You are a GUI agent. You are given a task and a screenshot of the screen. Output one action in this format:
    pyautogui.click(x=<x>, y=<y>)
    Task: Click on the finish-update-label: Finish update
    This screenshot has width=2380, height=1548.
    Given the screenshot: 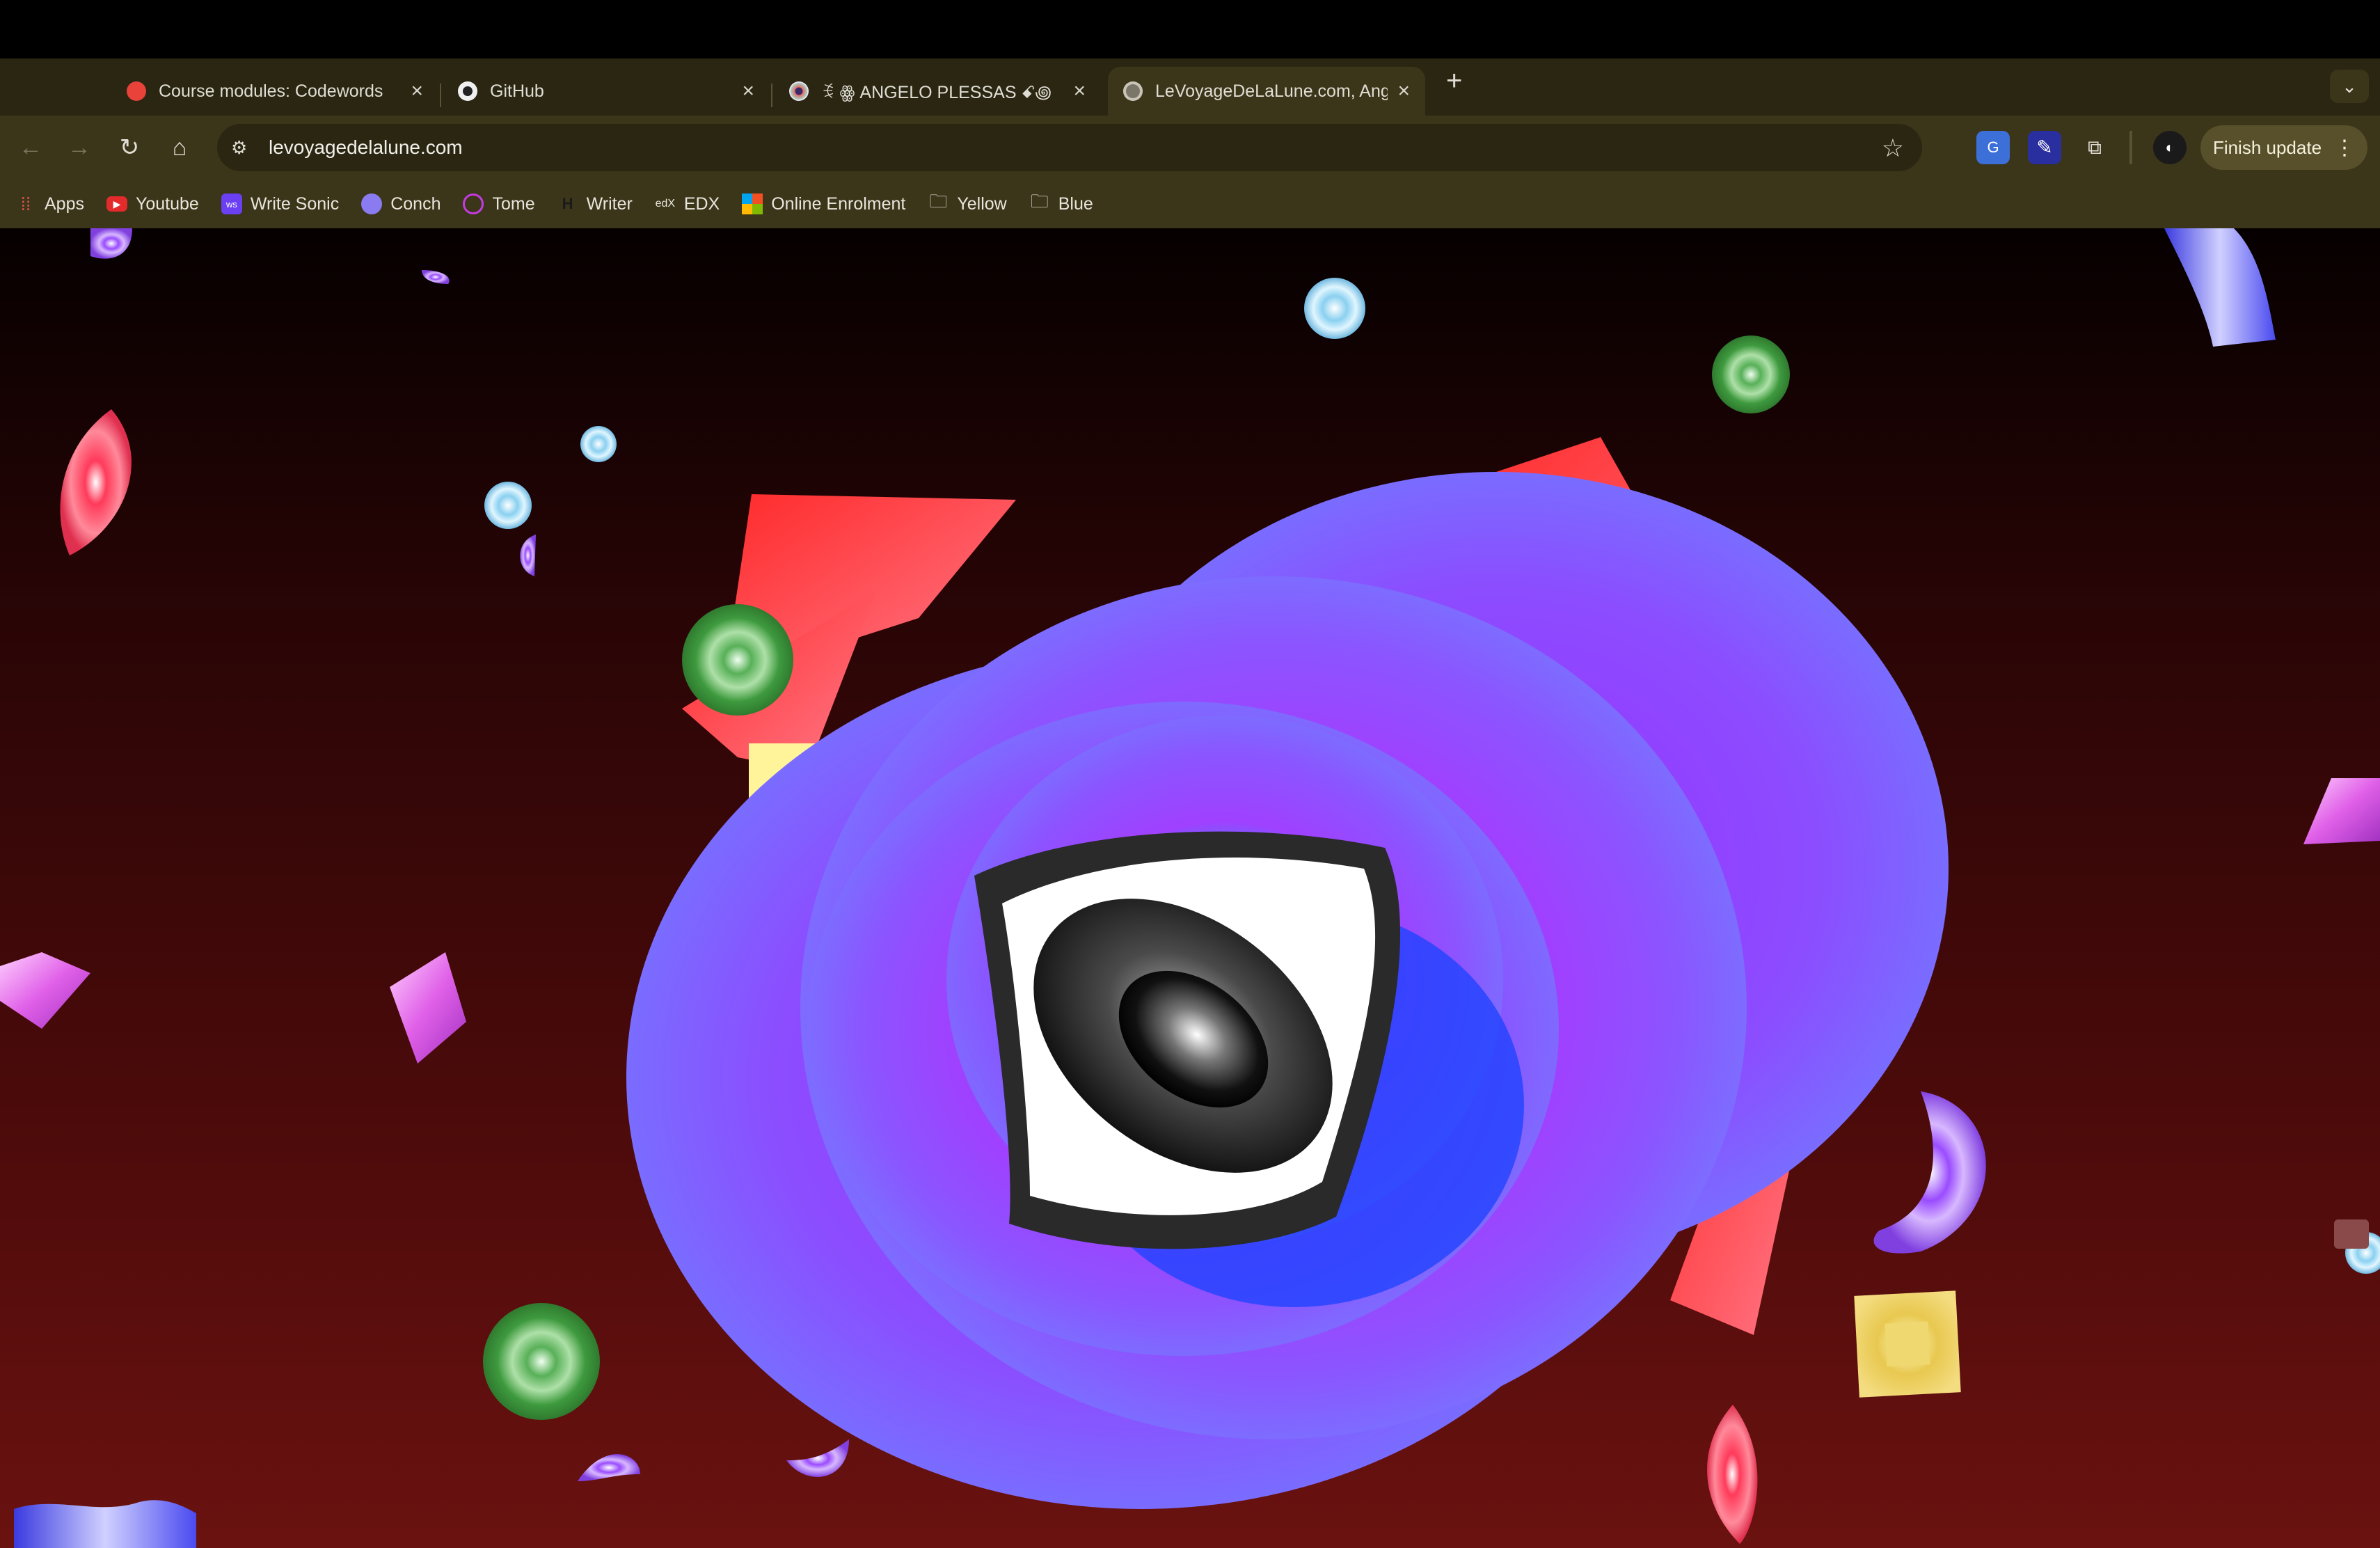 What is the action you would take?
    pyautogui.click(x=2267, y=147)
    